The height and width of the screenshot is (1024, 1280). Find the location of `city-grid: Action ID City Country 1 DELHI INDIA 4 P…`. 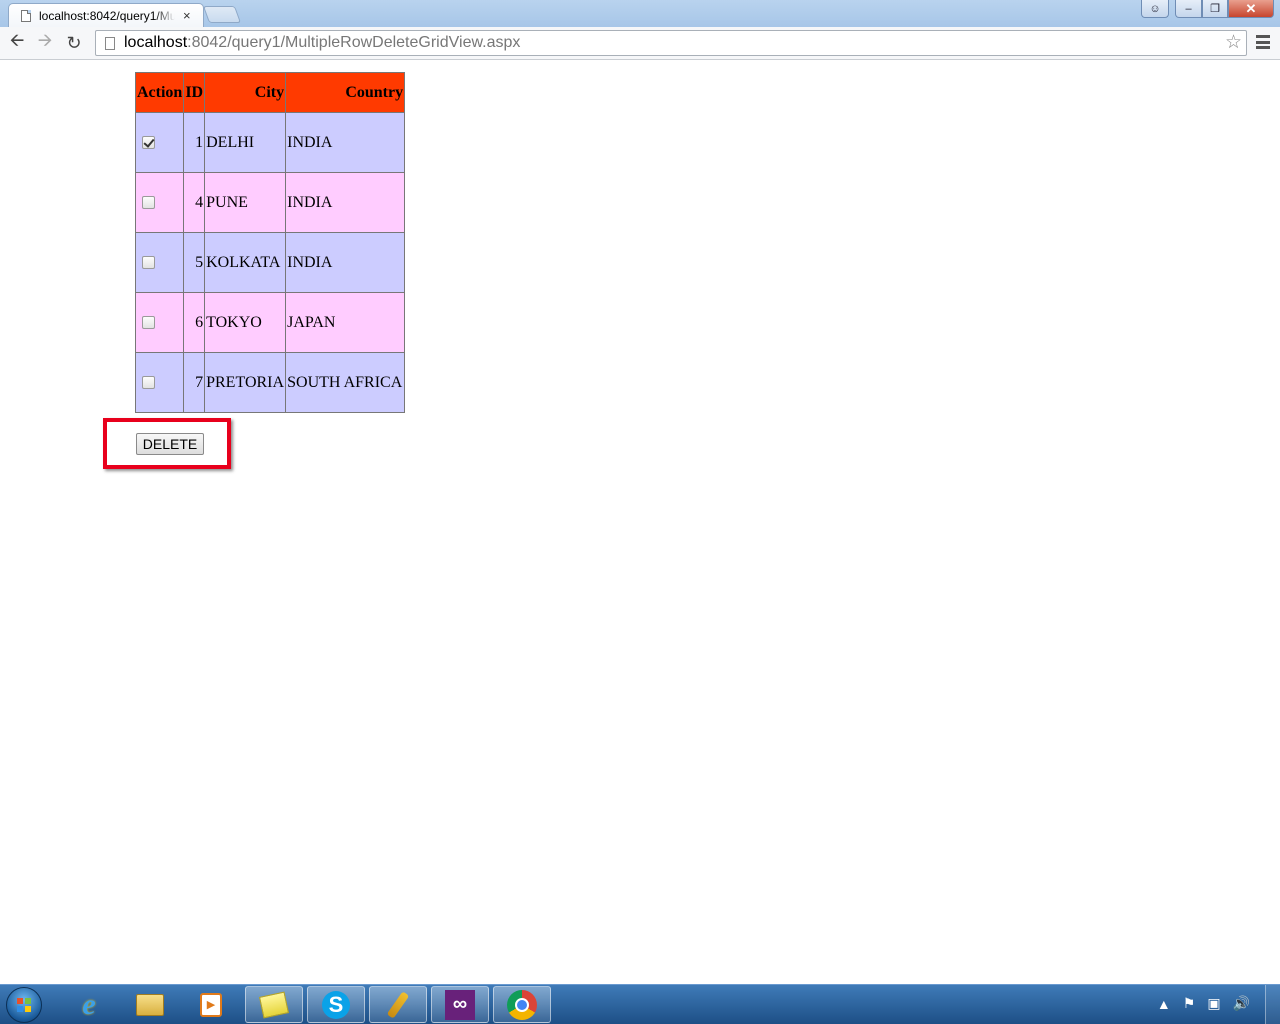

city-grid: Action ID City Country 1 DELHI INDIA 4 P… is located at coordinates (270, 242).